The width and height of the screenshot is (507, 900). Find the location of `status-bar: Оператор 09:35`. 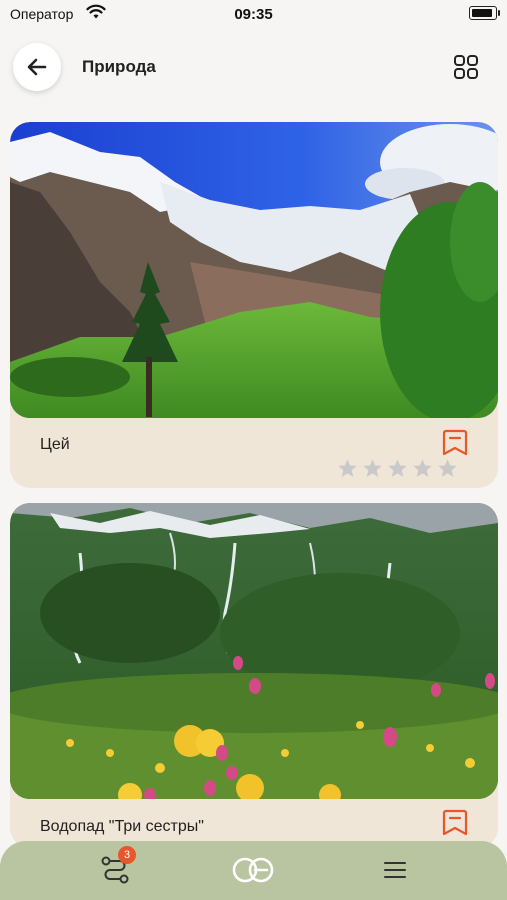

status-bar: Оператор 09:35 is located at coordinates (253, 15).